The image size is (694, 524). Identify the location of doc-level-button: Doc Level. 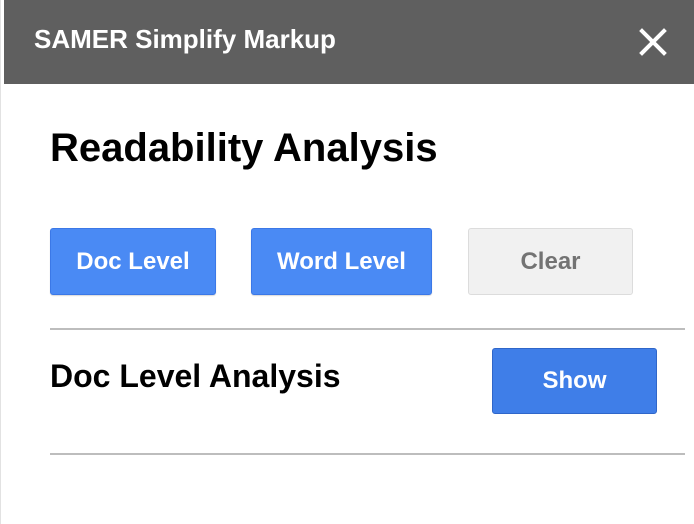
(133, 261).